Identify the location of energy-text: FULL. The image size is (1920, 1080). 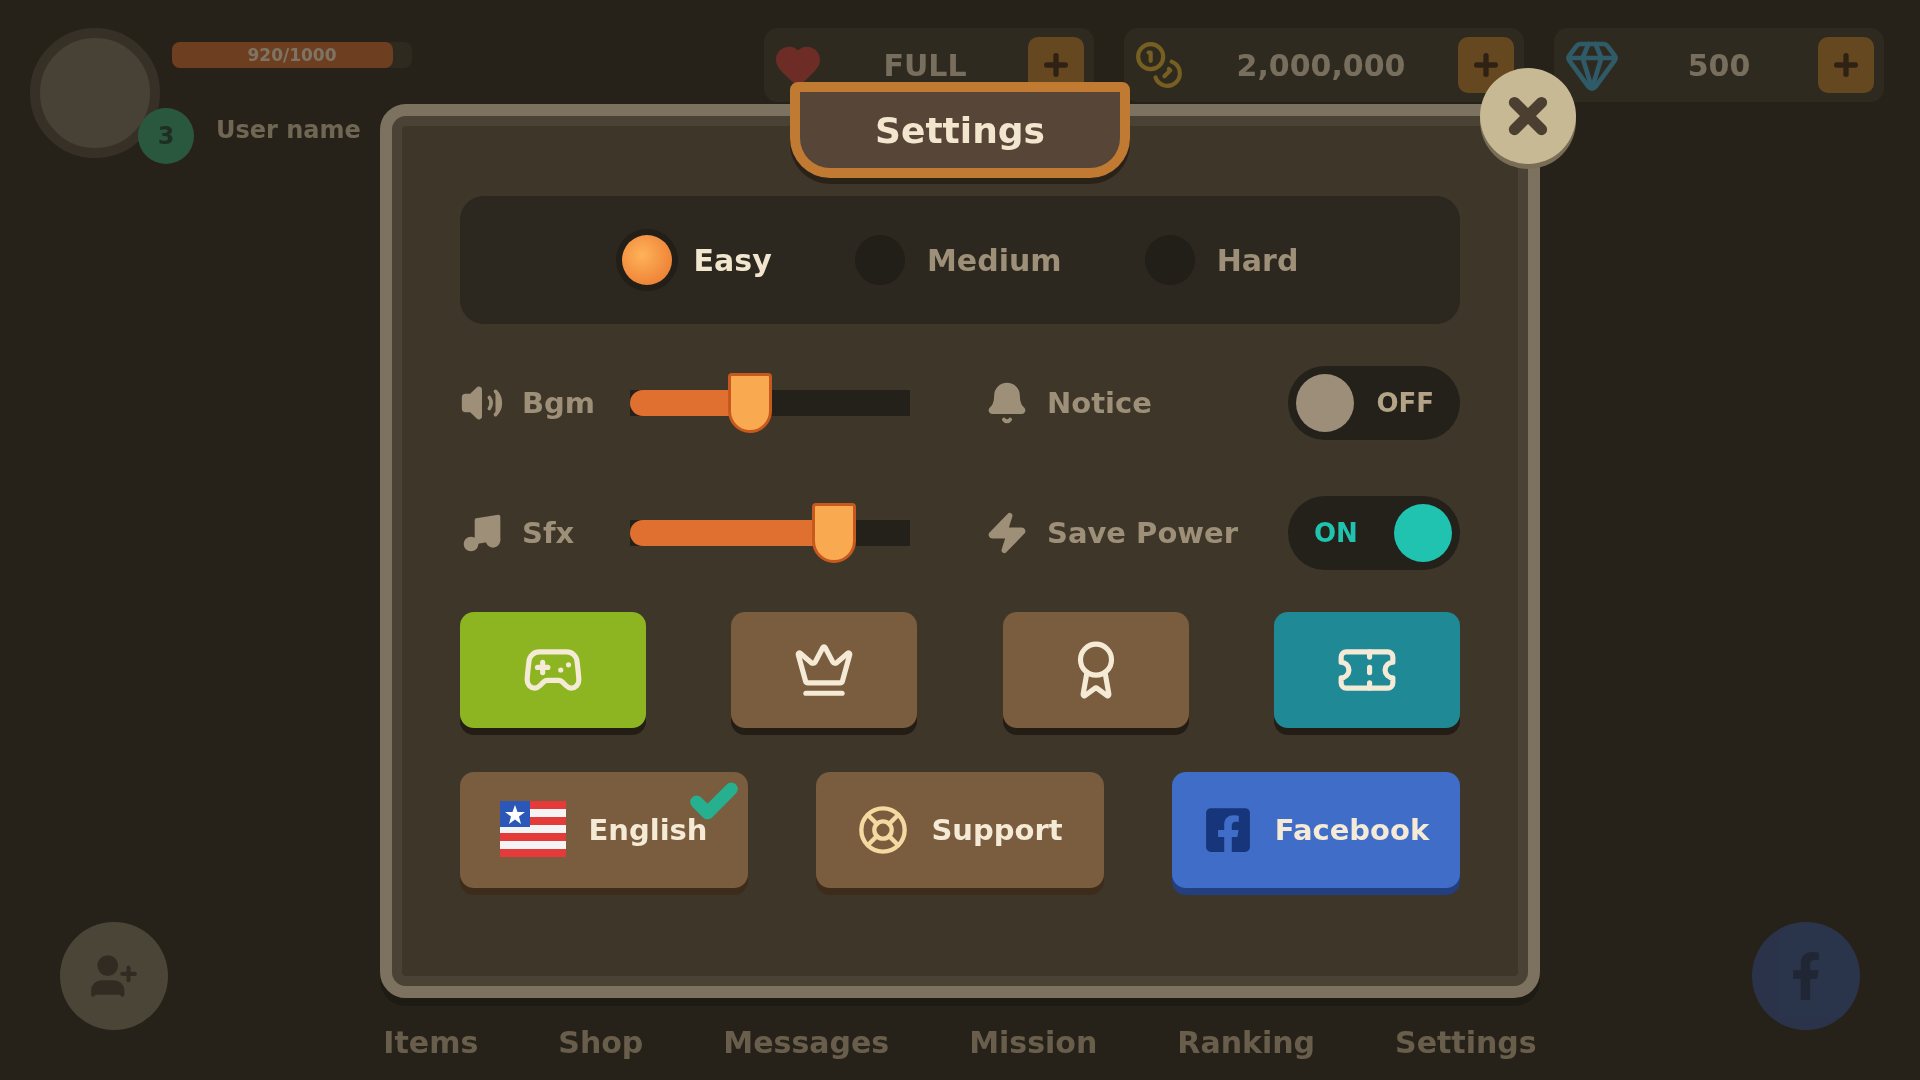
(925, 65).